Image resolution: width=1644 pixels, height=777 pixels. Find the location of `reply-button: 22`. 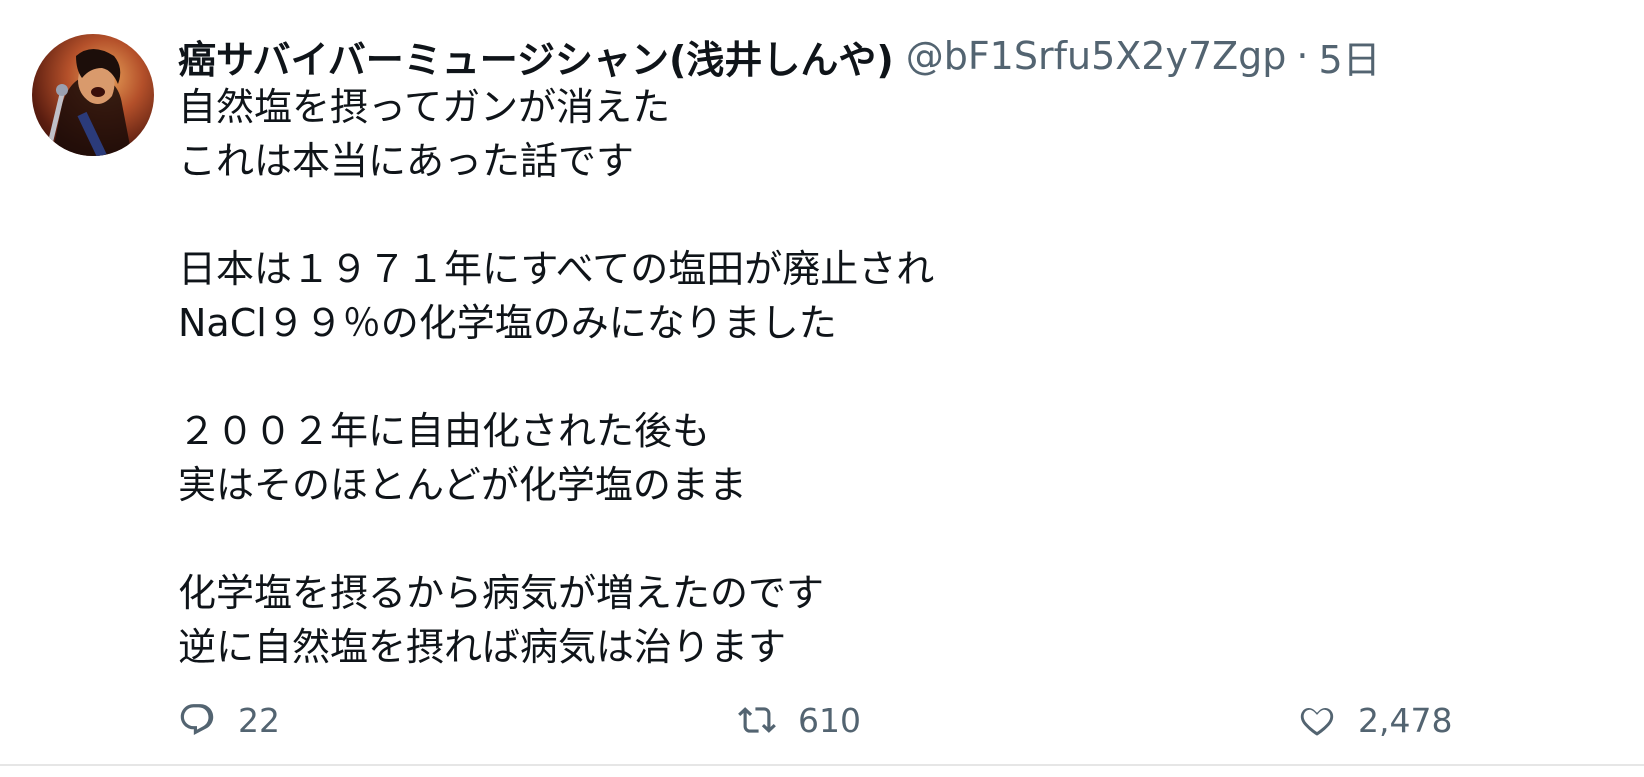

reply-button: 22 is located at coordinates (229, 720).